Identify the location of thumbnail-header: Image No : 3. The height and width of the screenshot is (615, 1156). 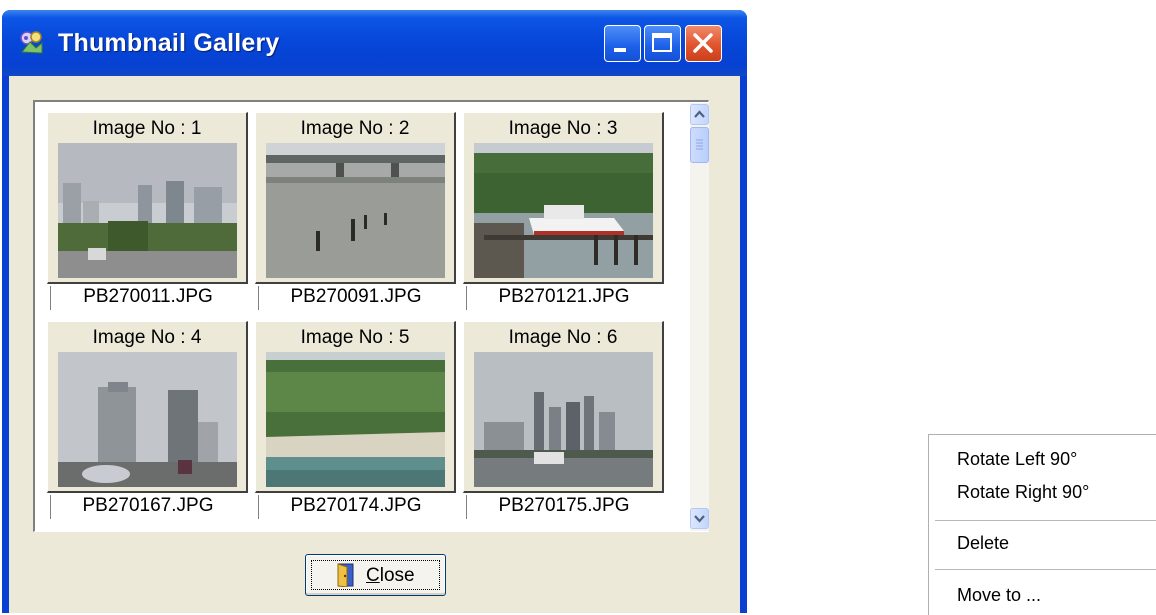
(563, 128).